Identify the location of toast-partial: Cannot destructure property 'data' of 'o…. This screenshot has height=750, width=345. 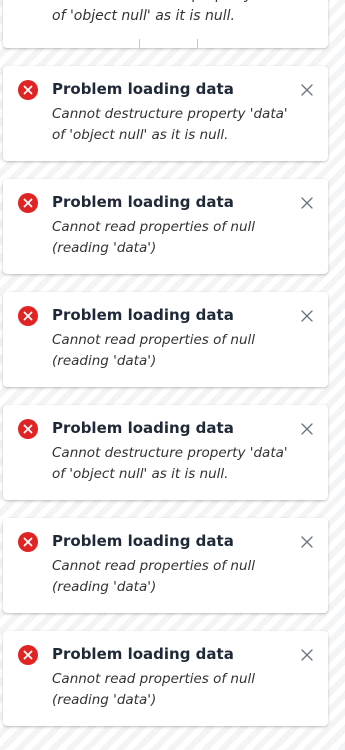
(165, 24).